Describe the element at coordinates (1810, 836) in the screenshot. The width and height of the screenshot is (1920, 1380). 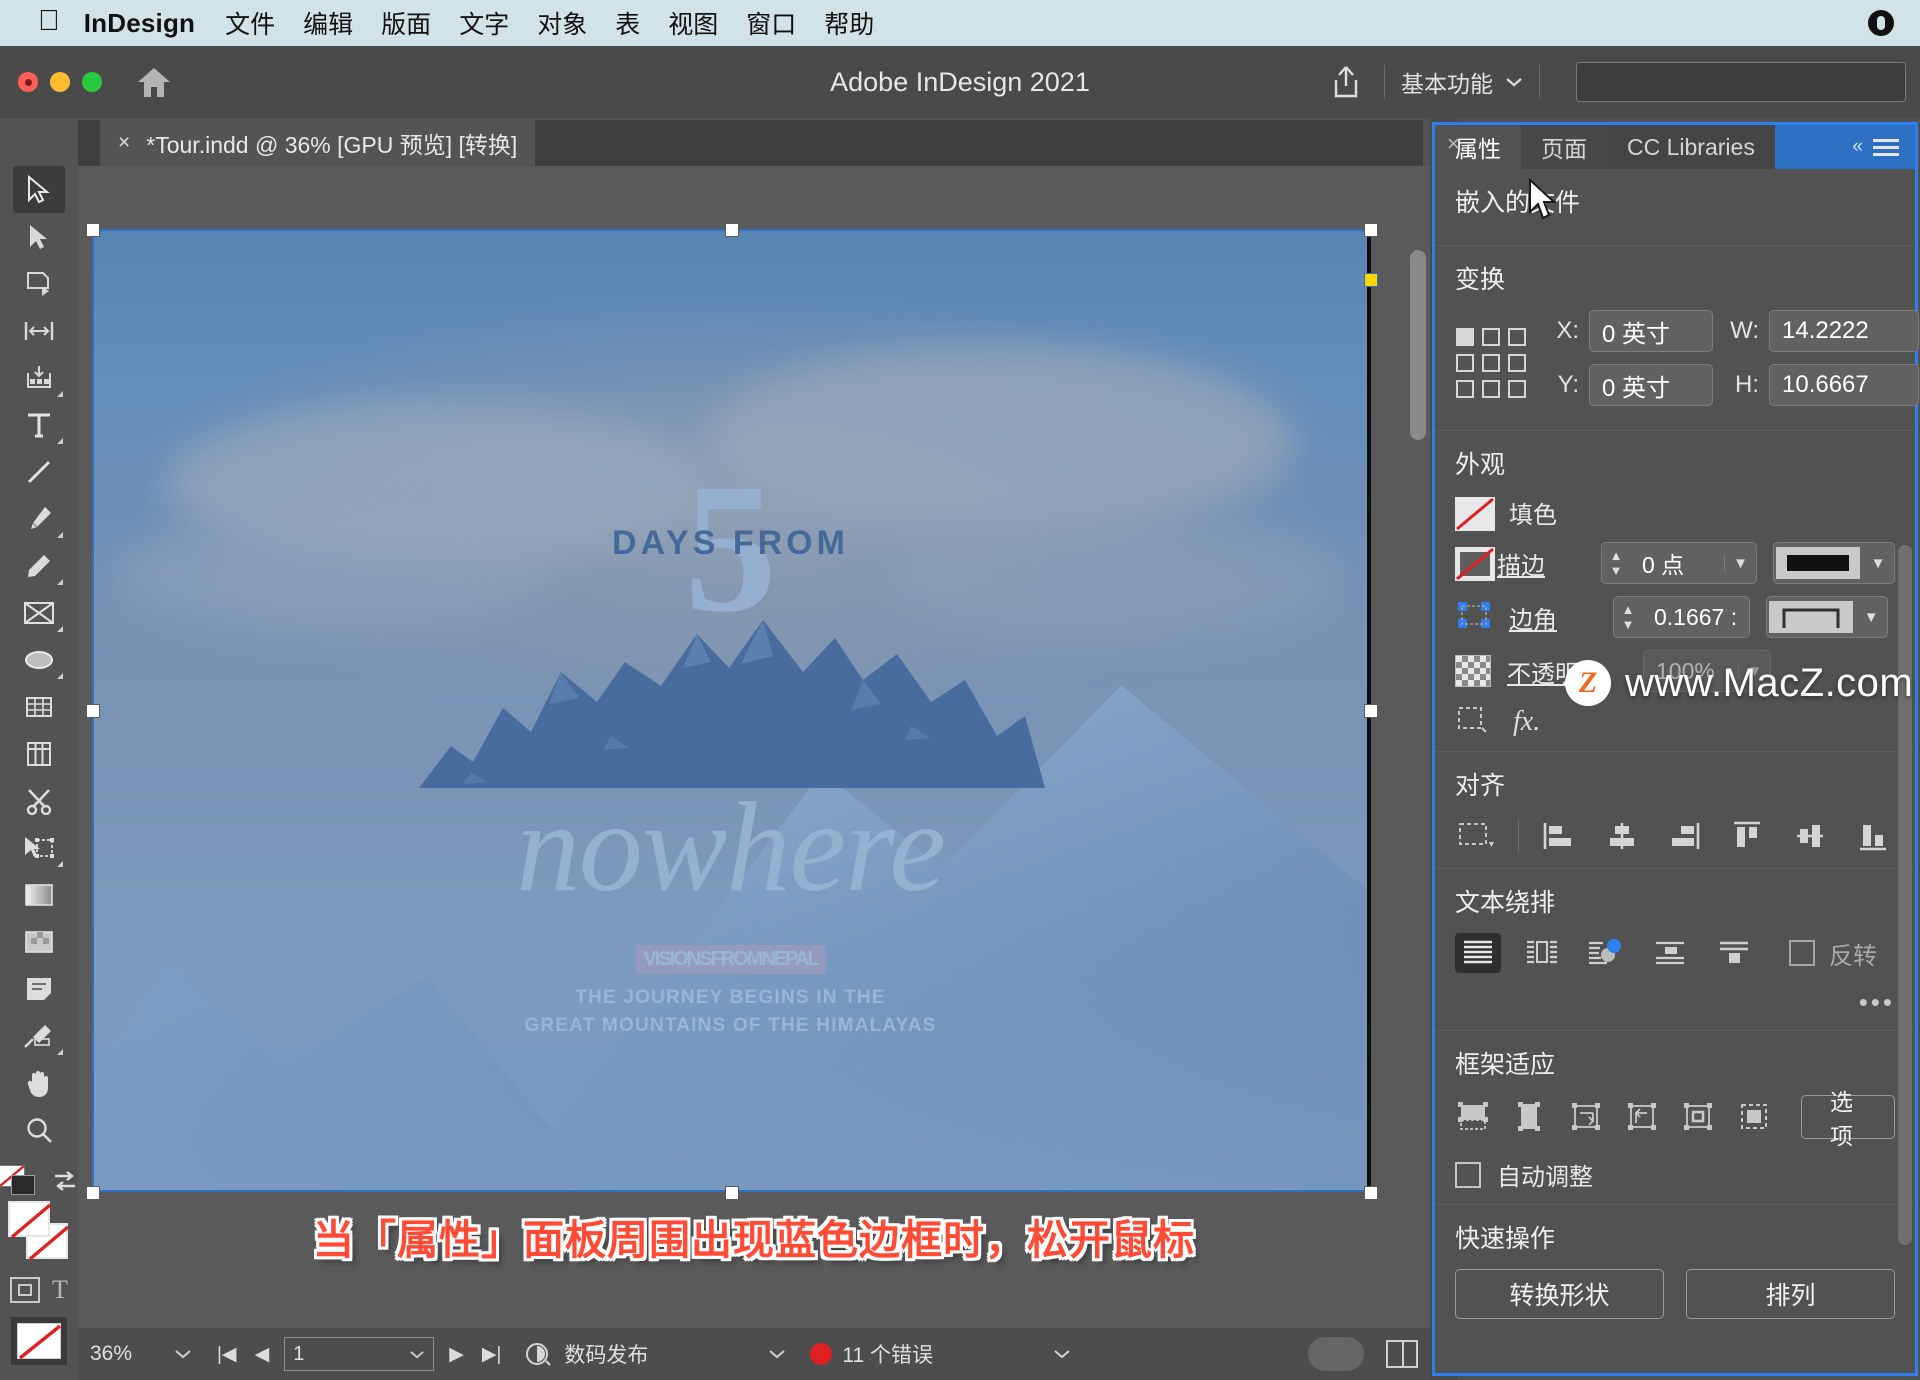
I see `align-vertical-center-icon` at that location.